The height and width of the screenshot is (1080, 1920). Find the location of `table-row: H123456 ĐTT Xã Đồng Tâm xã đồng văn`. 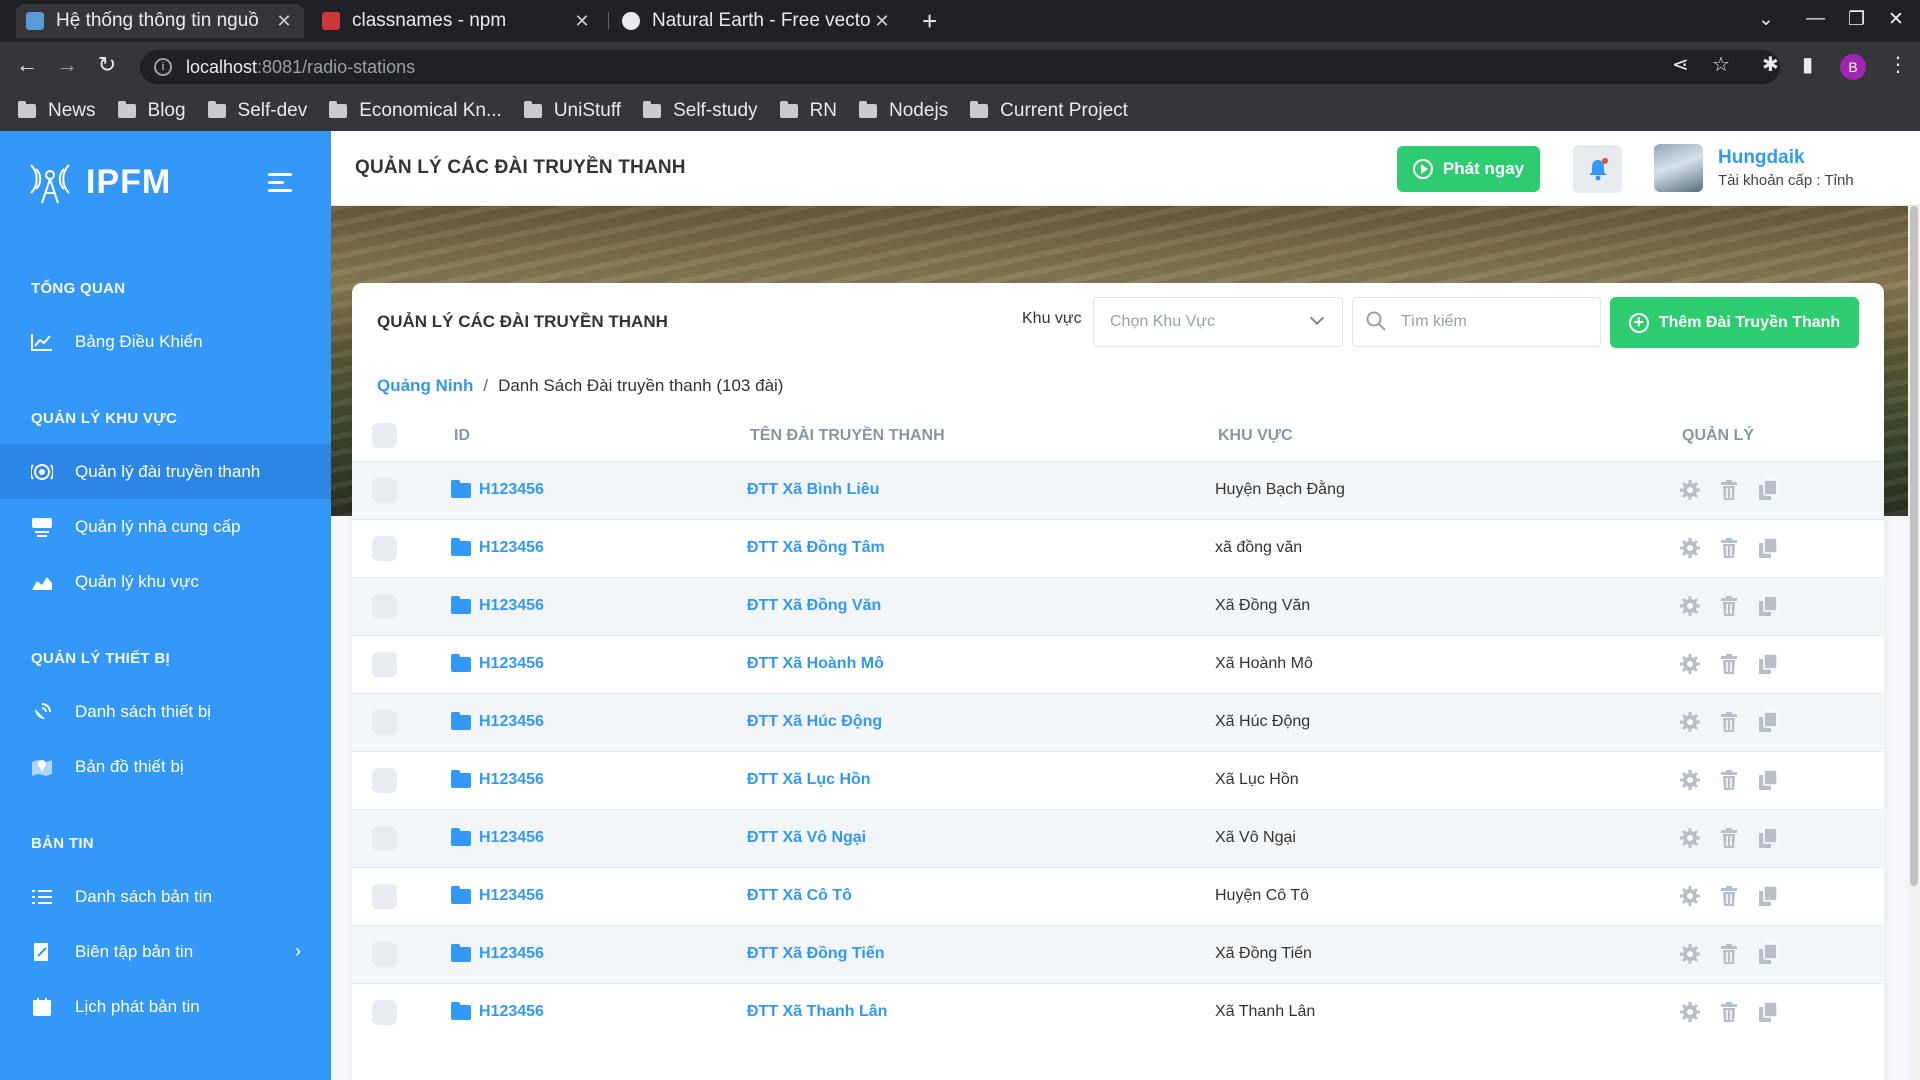

table-row: H123456 ĐTT Xã Đồng Tâm xã đồng văn is located at coordinates (1118, 548).